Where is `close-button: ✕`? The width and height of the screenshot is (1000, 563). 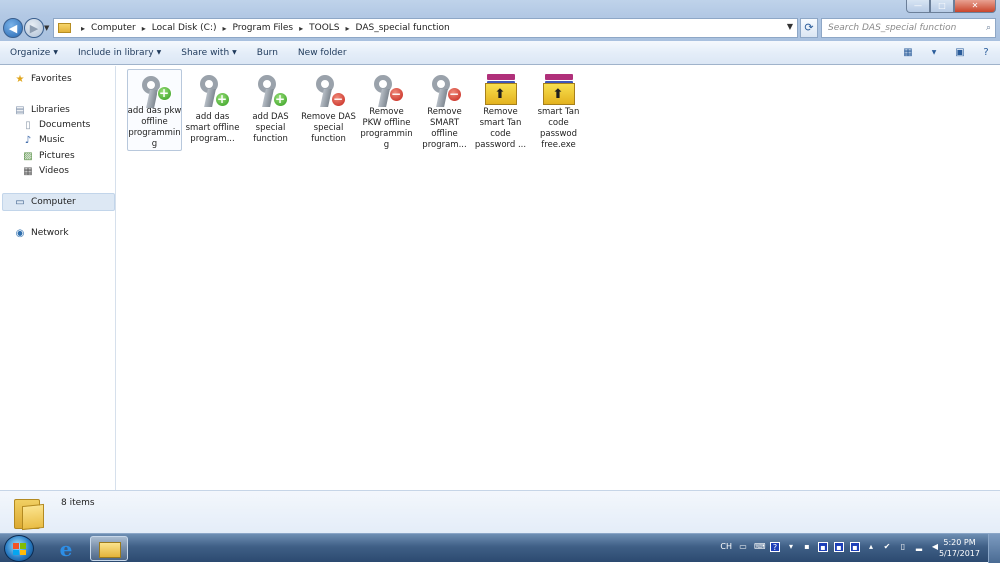 close-button: ✕ is located at coordinates (975, 6).